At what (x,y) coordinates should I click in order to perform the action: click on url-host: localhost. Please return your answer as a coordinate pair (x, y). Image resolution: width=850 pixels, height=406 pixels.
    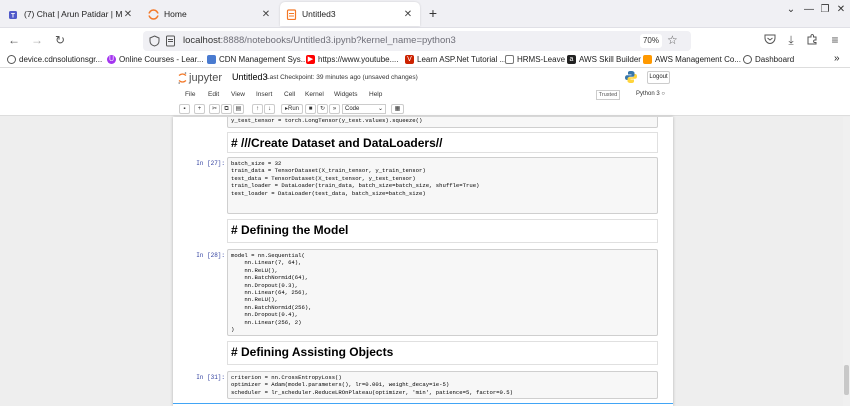
    Looking at the image, I should click on (202, 40).